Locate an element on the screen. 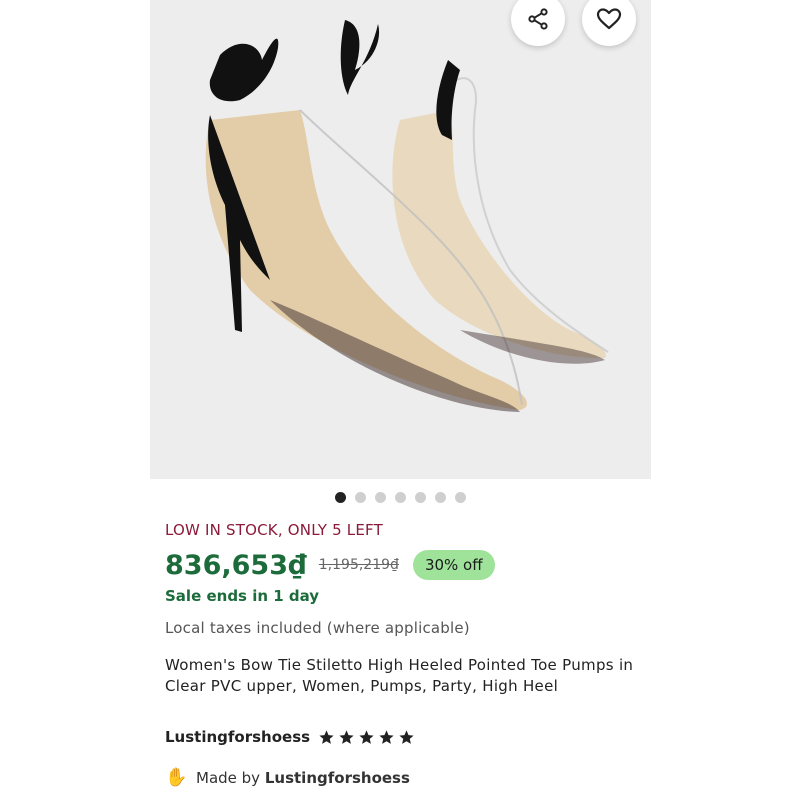  stock-notice: LOW IN STOCK, ONLY 5 LEFT is located at coordinates (274, 530).